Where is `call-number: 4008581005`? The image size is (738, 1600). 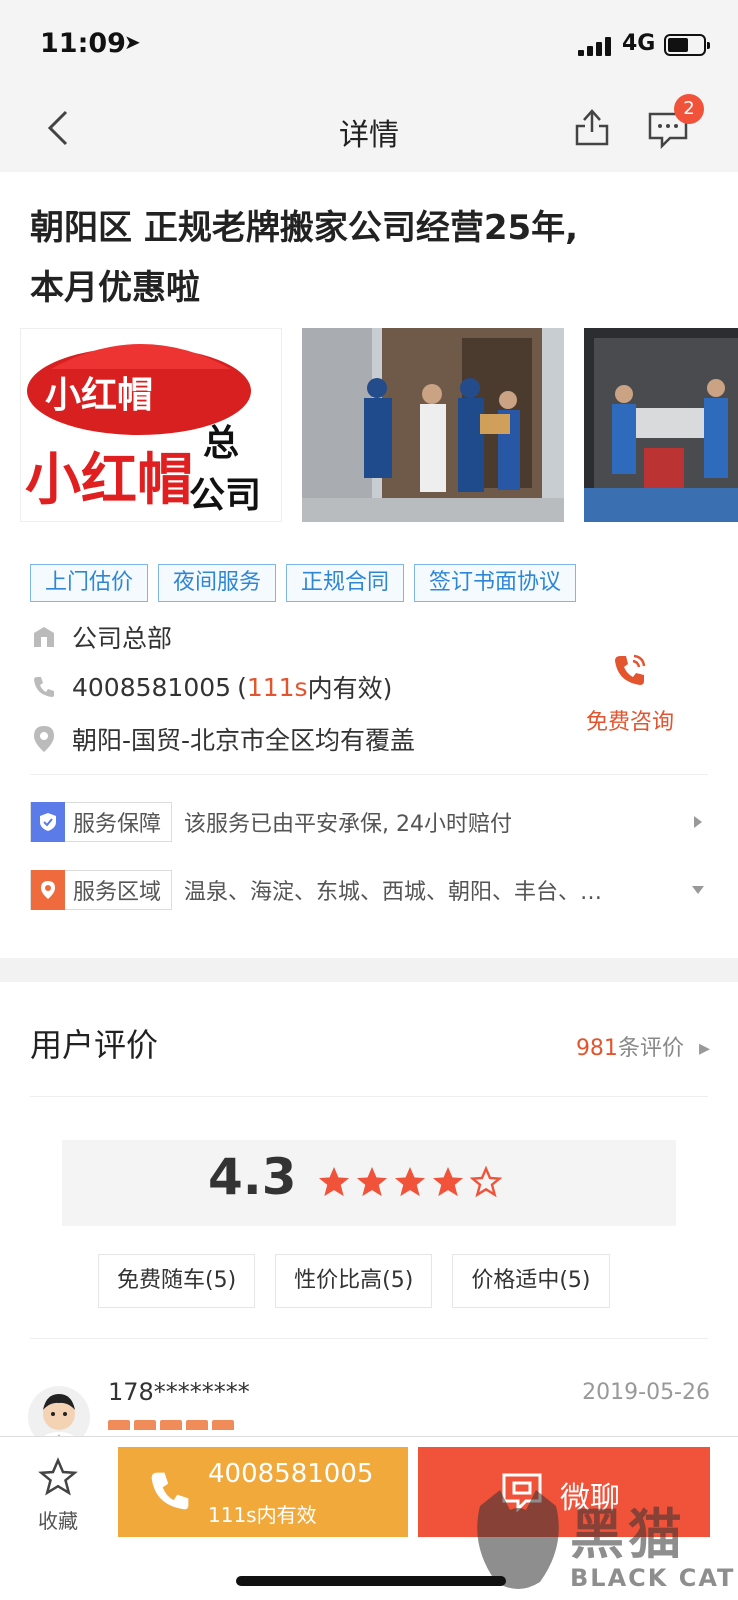 call-number: 4008581005 is located at coordinates (291, 1474).